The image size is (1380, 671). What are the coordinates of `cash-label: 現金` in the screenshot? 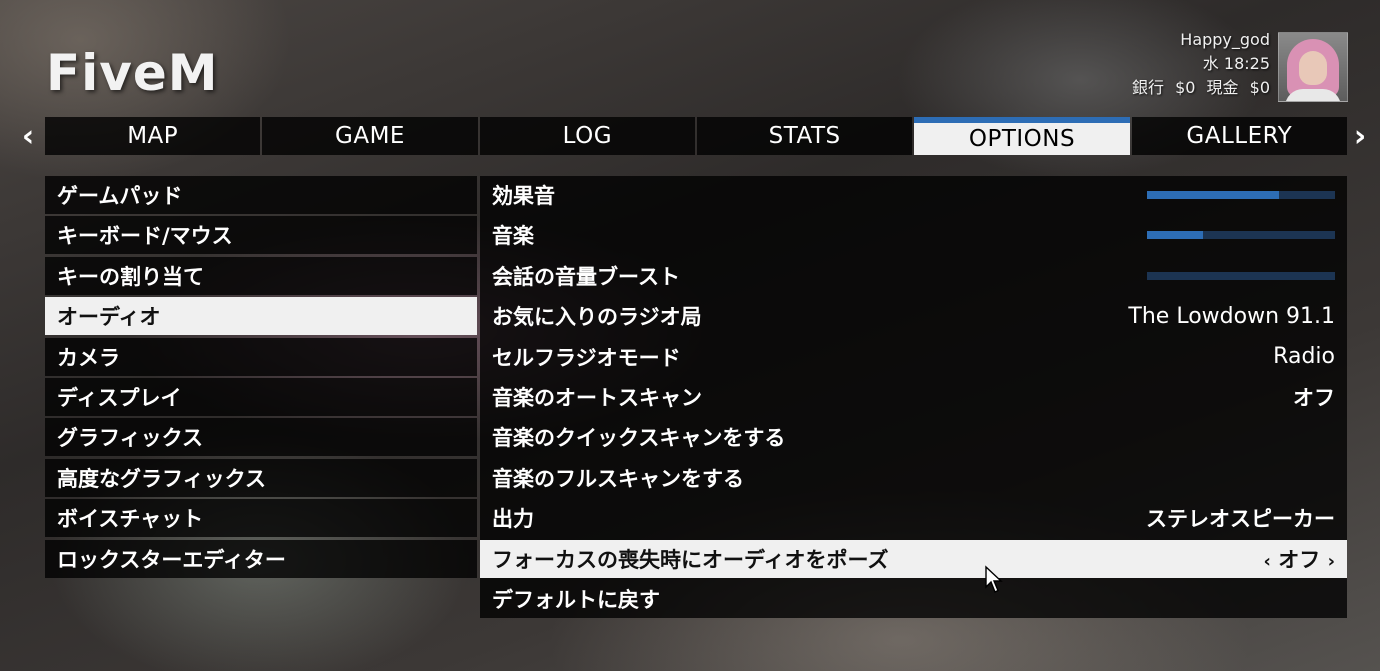 It's located at (1222, 87).